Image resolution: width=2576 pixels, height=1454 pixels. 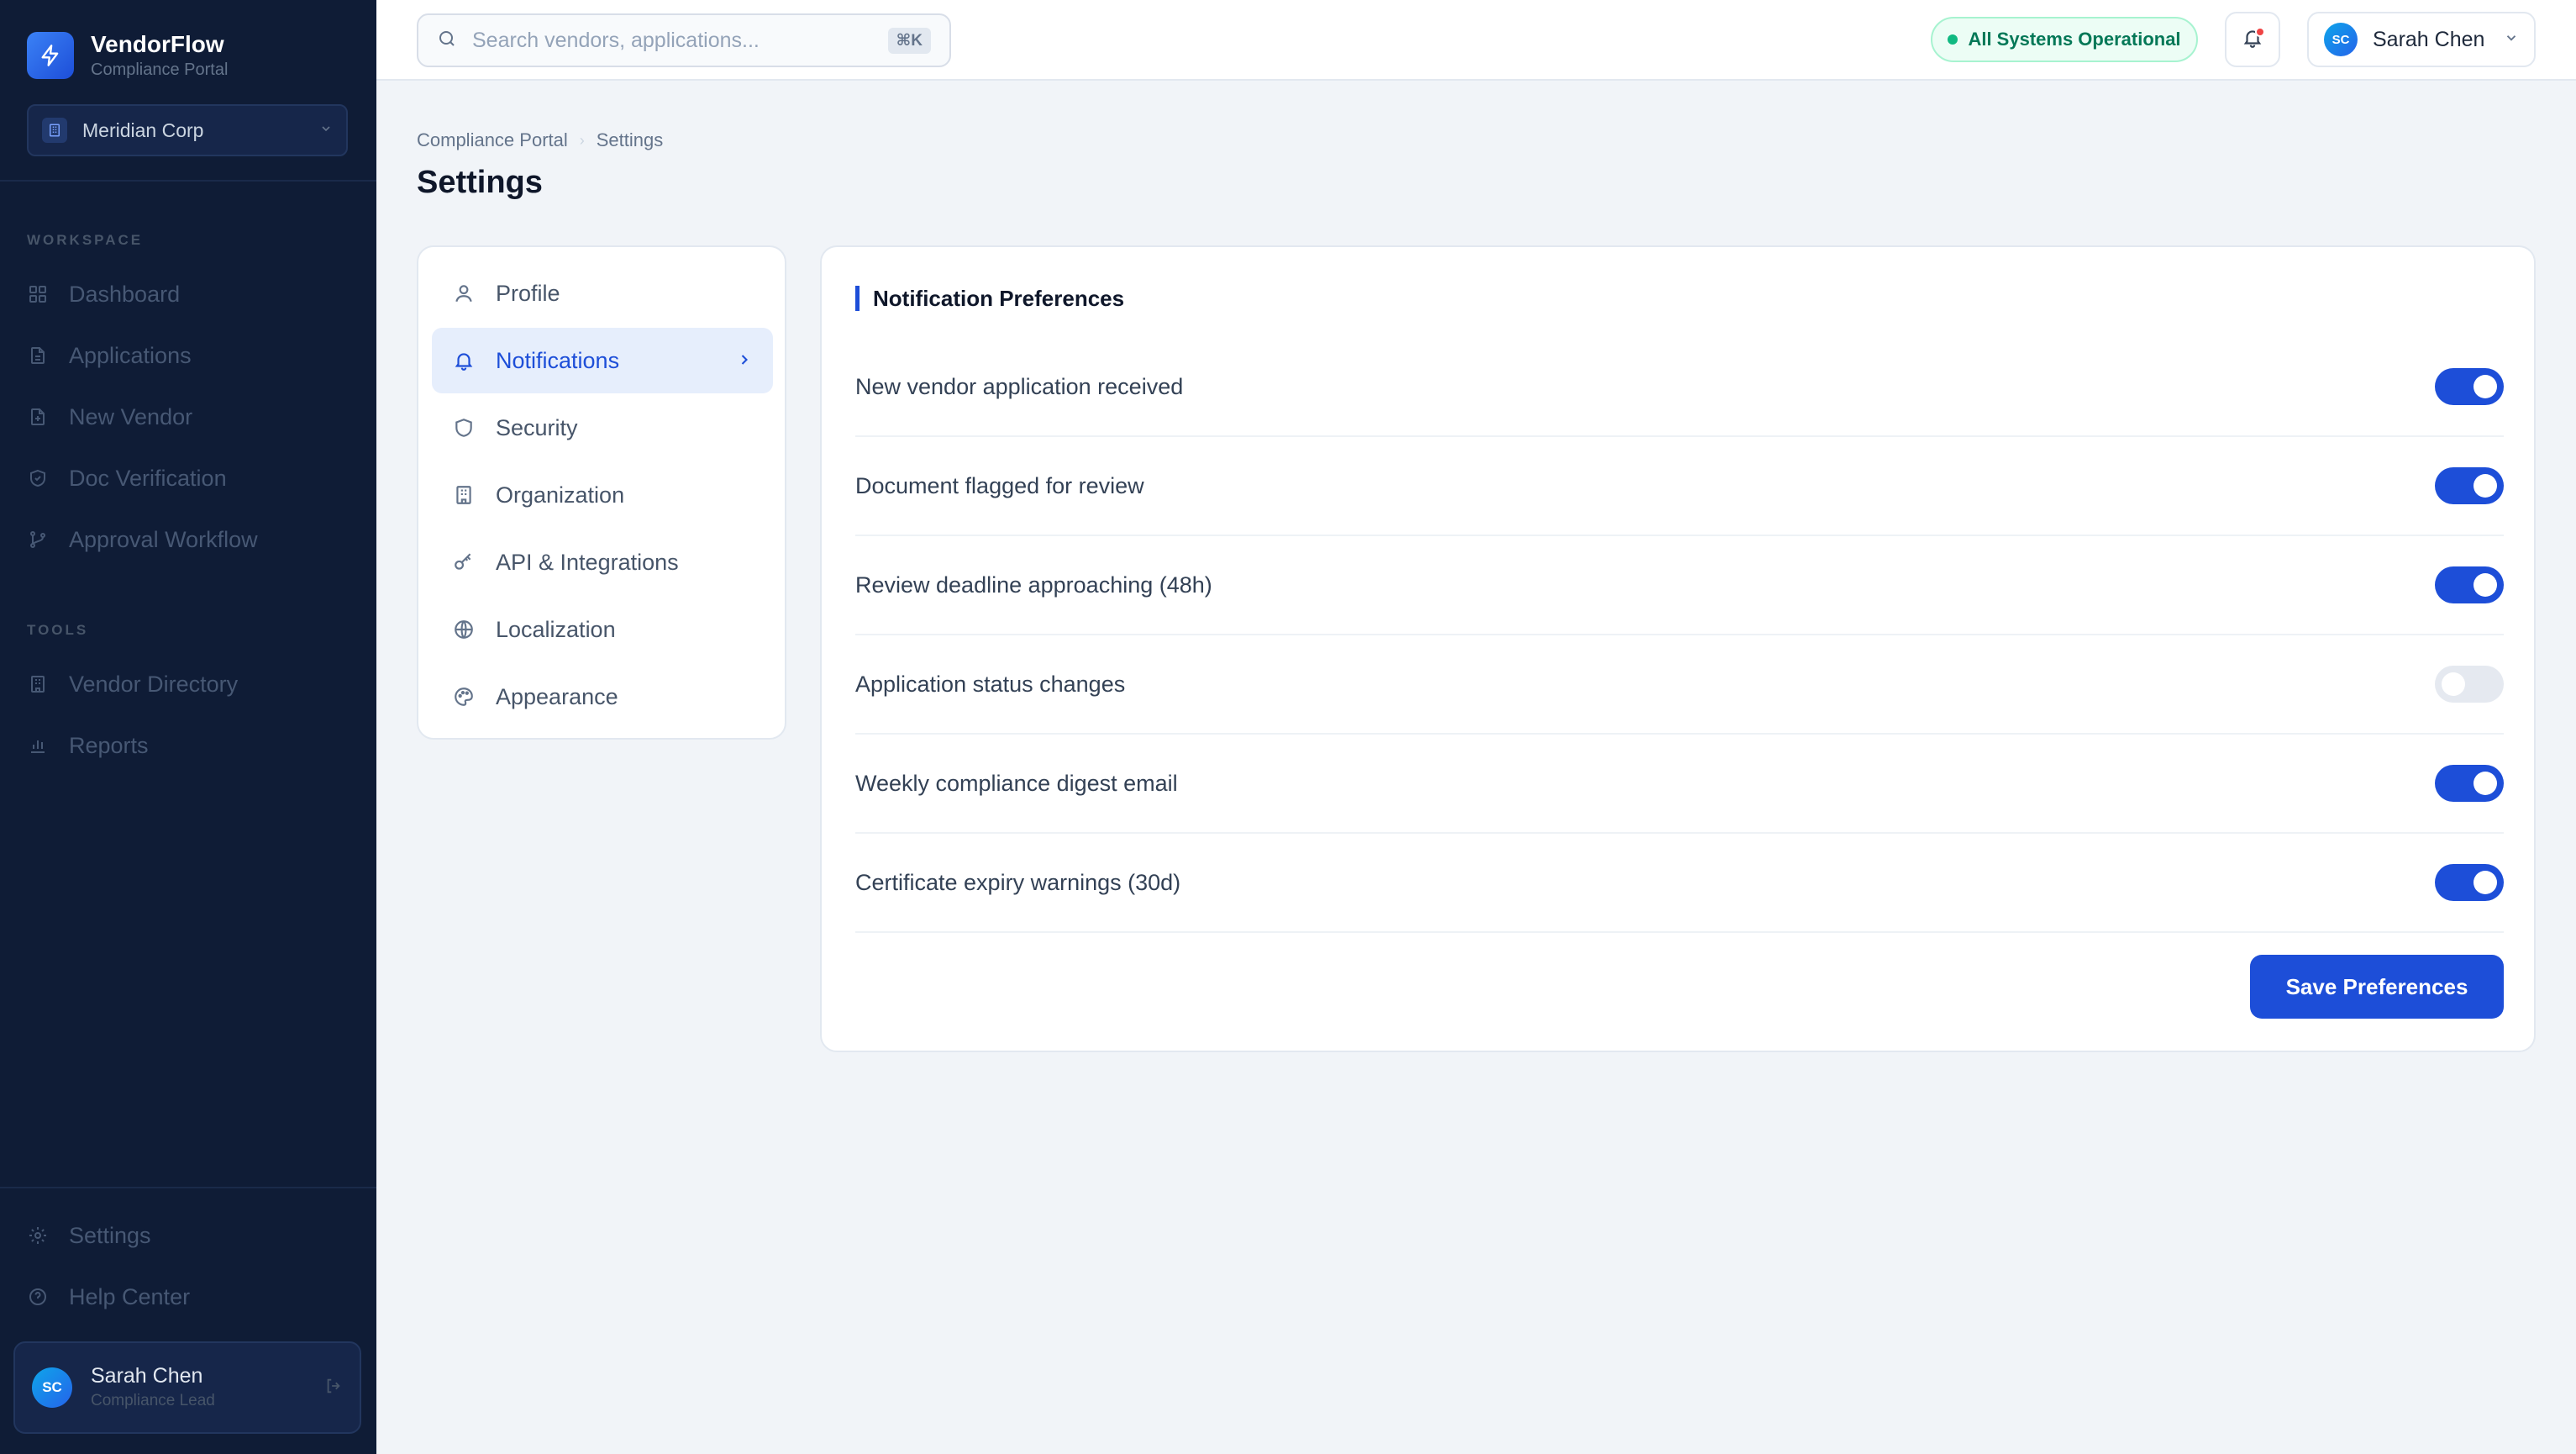 What do you see at coordinates (187, 745) in the screenshot?
I see `sidebar-item-reports: Reports` at bounding box center [187, 745].